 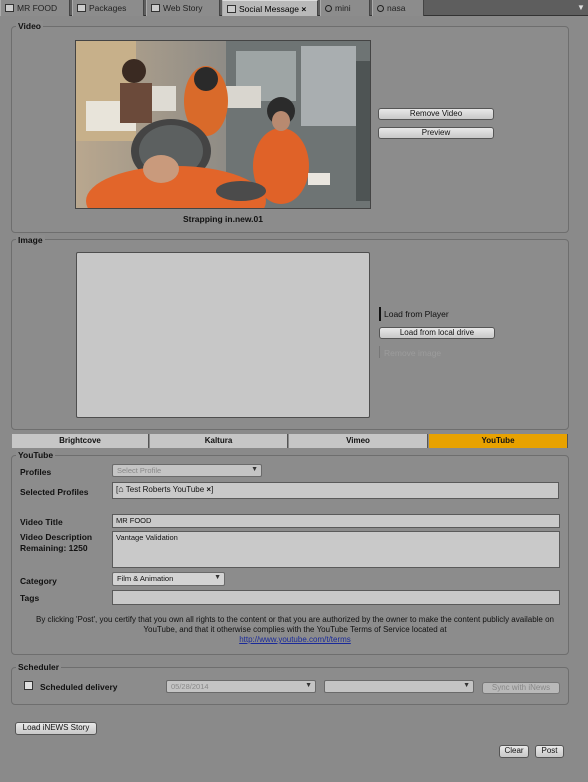 I want to click on selected-profiles-label: Selected Profiles, so click(x=54, y=492).